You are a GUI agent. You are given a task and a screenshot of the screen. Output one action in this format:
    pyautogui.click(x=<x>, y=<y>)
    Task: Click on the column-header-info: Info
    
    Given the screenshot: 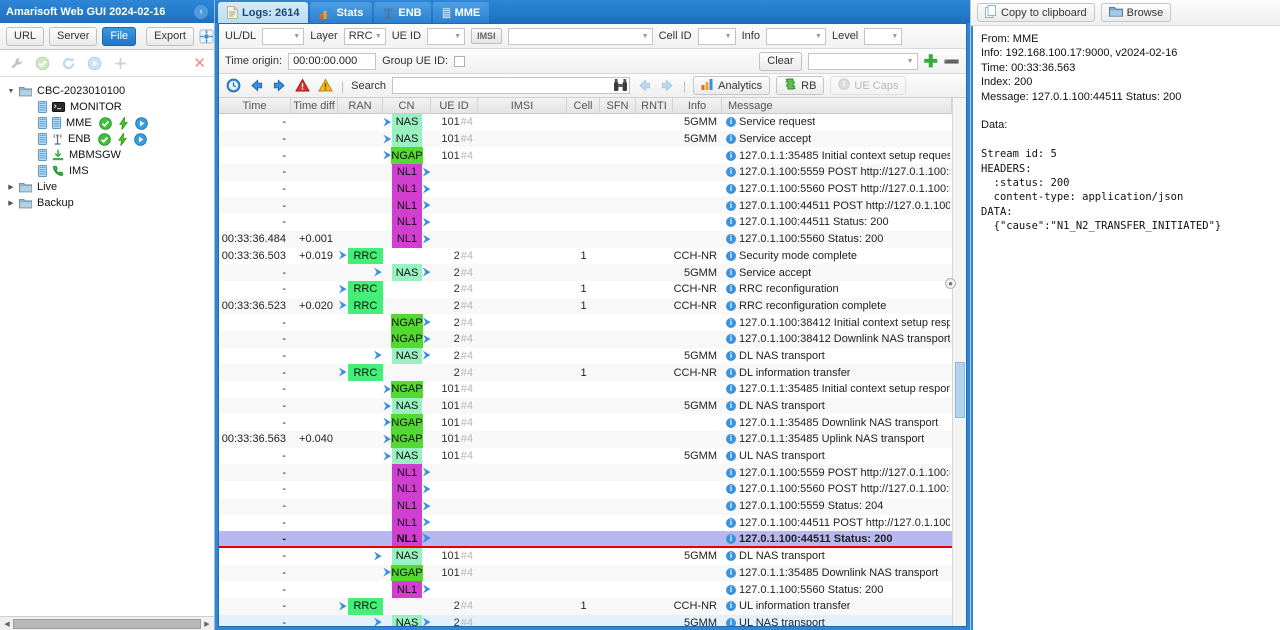 What is the action you would take?
    pyautogui.click(x=697, y=106)
    